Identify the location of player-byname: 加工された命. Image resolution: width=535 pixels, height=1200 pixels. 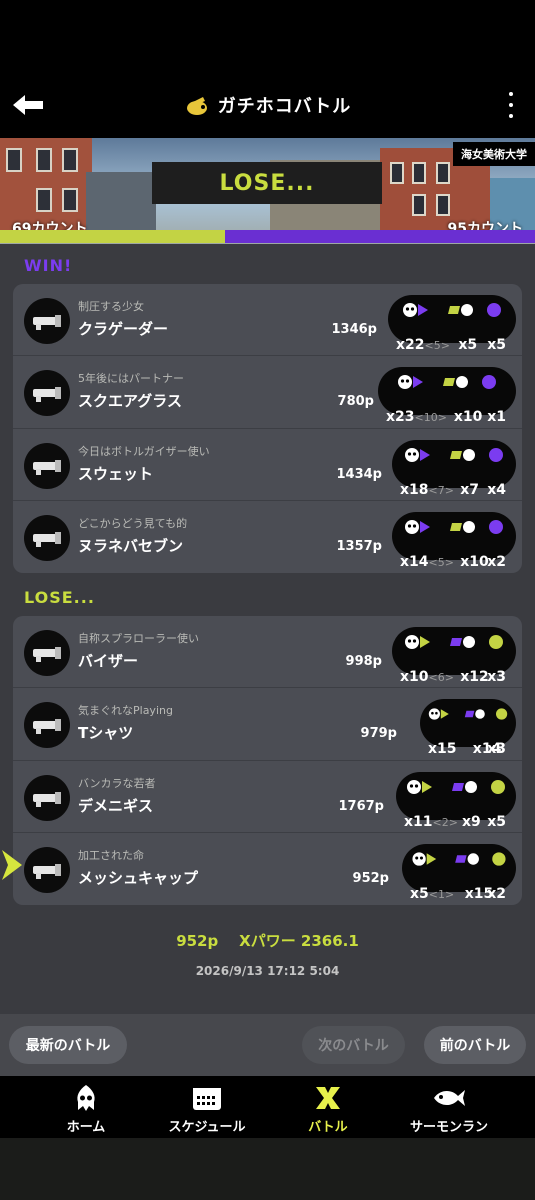
(111, 855).